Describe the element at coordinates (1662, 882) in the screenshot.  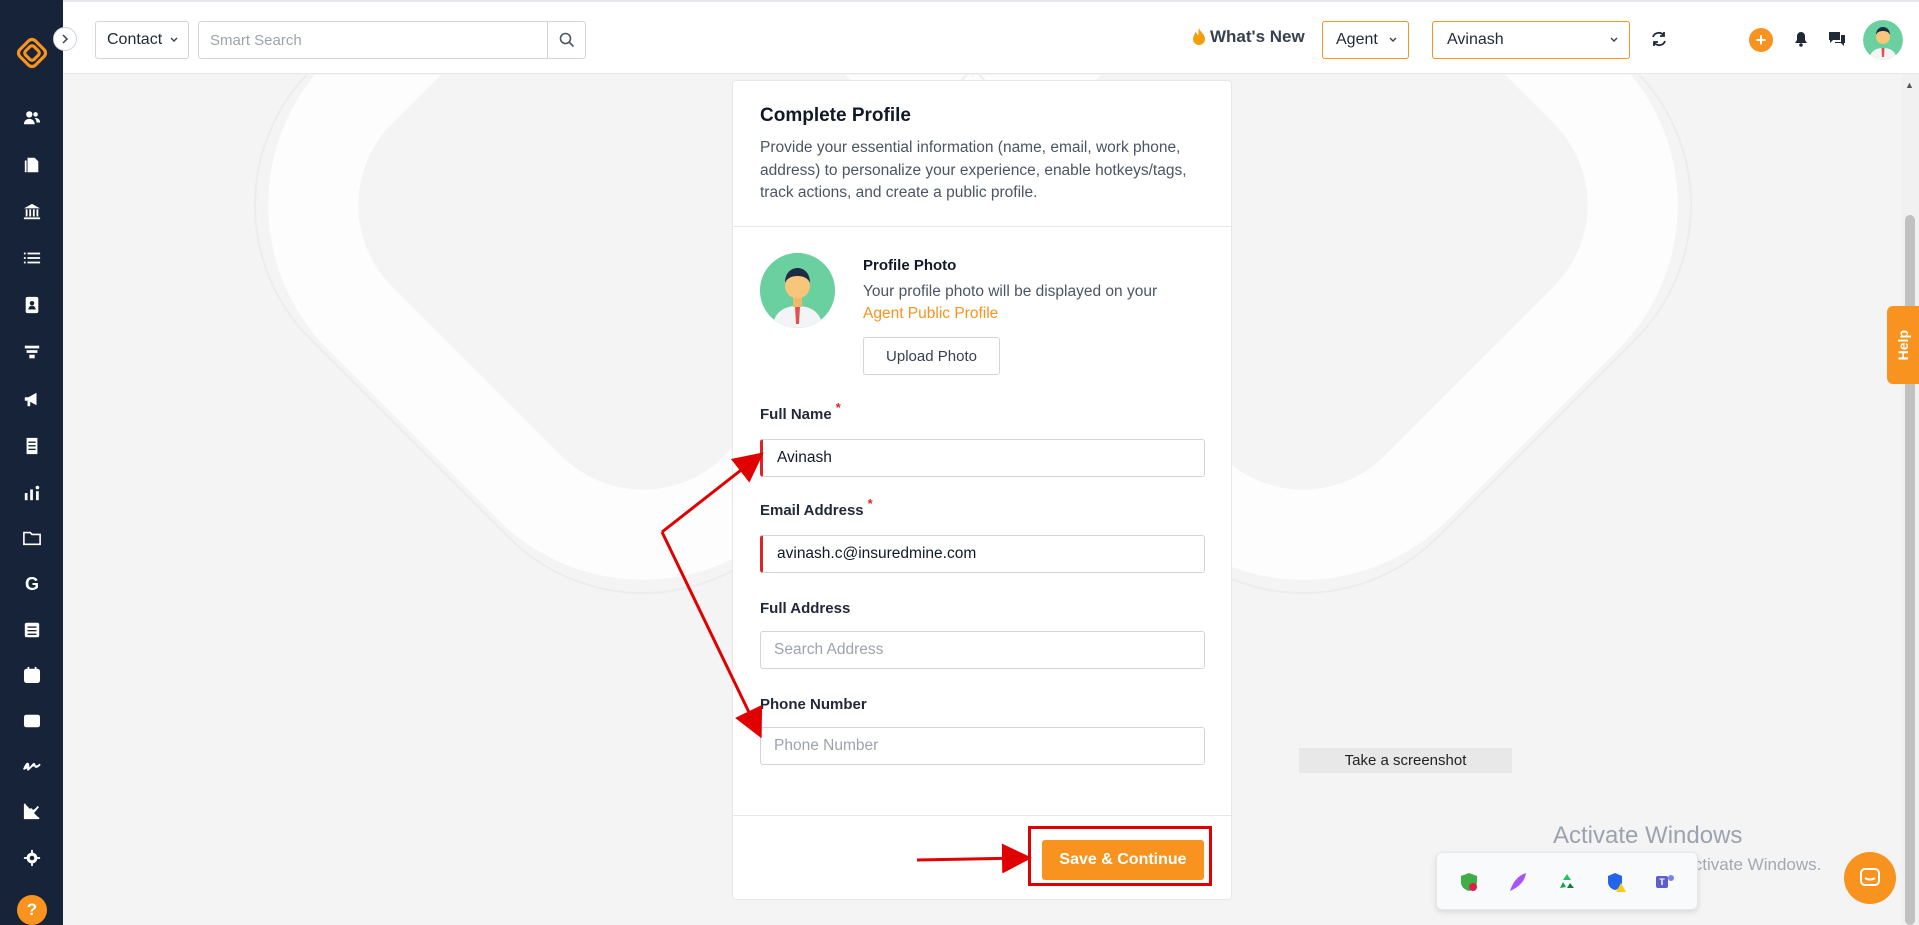
I see `svg-text: T` at that location.